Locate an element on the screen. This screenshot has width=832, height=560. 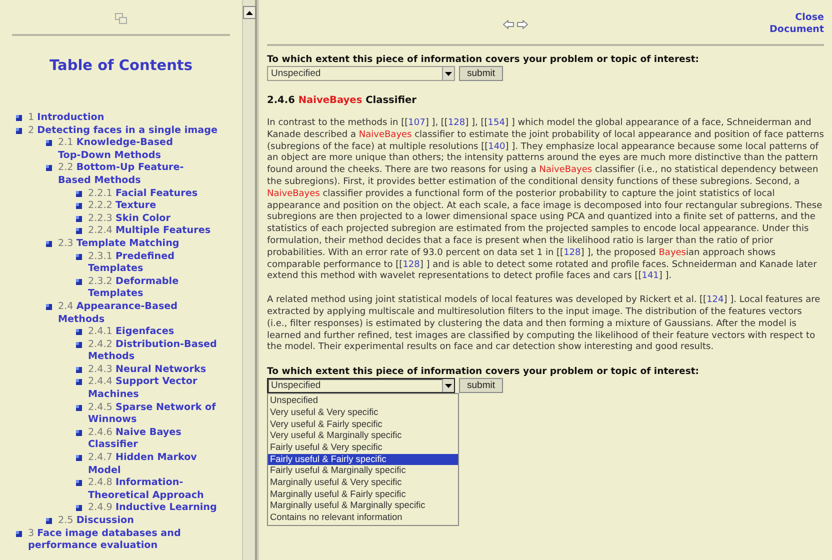
up-arrow-icon is located at coordinates (249, 12).